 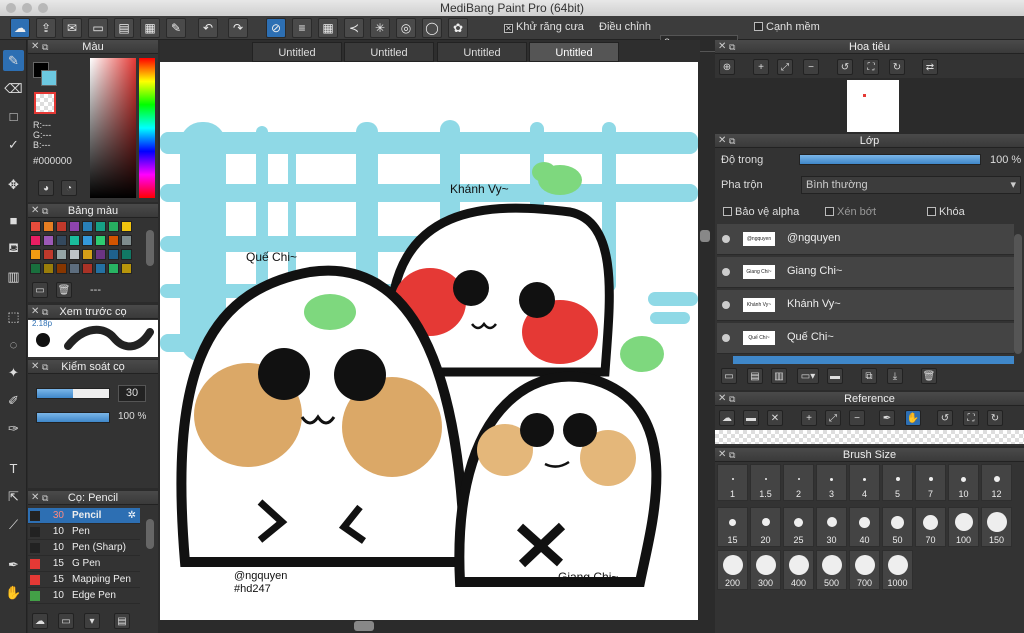 I want to click on brush-menu-icon: ▾, so click(x=92, y=621).